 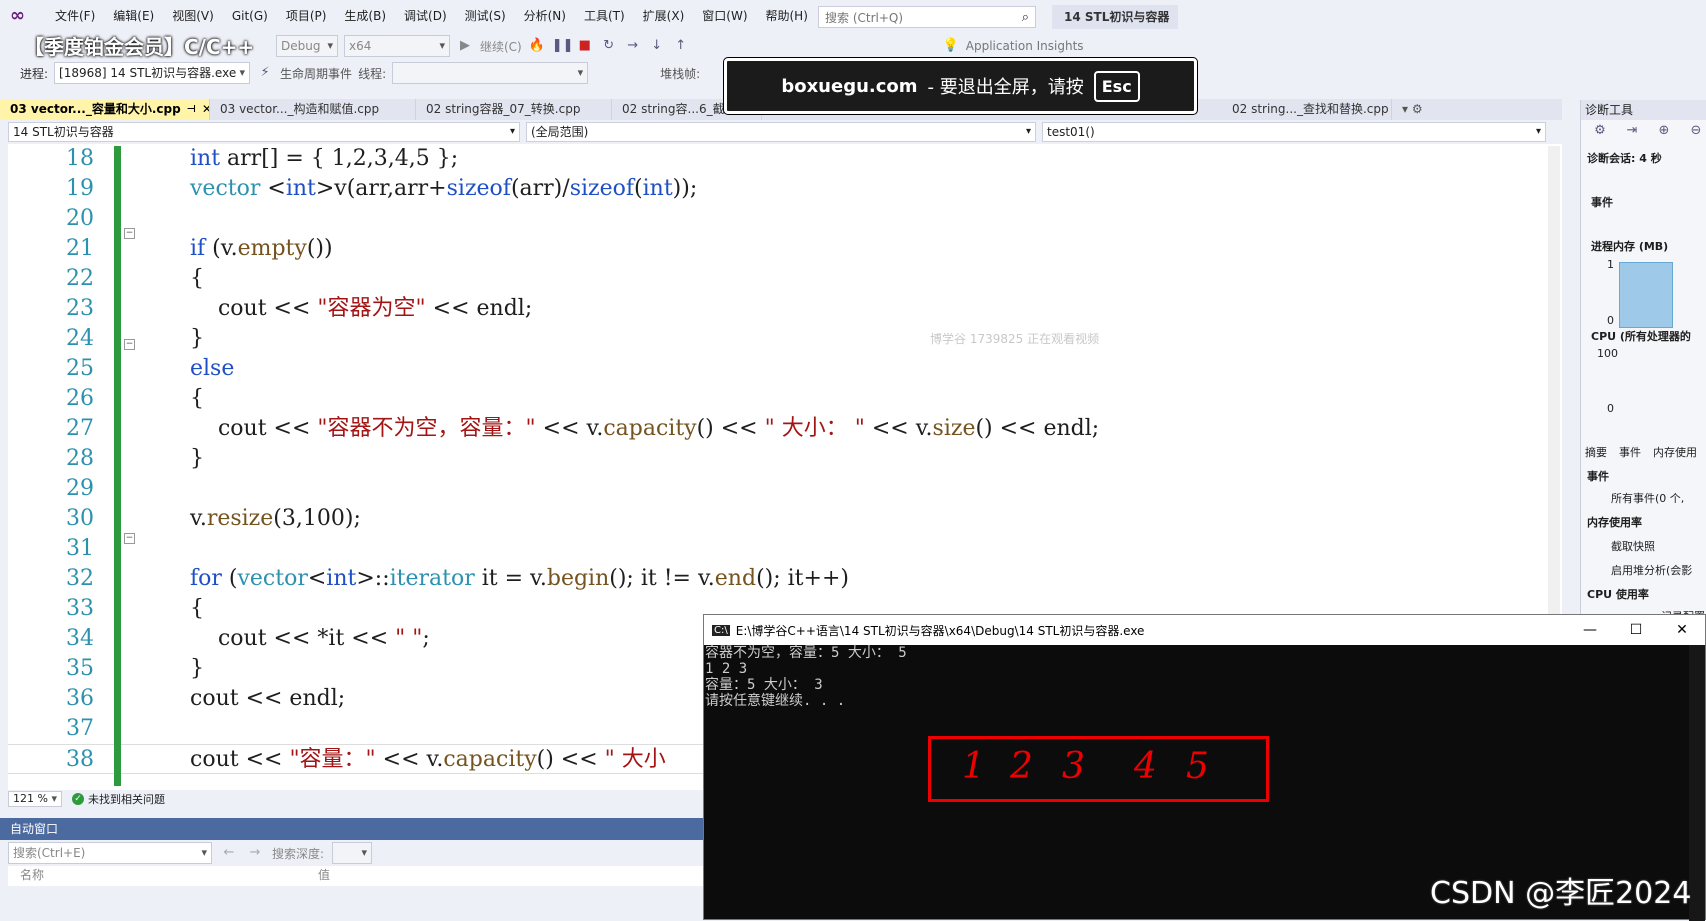 I want to click on app-insights-button: Application Insights, so click(x=1025, y=46).